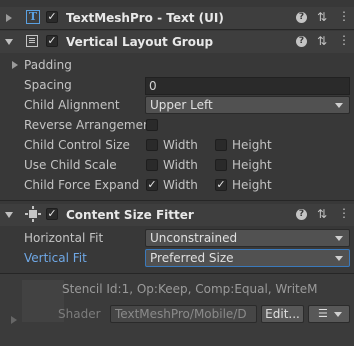 The image size is (354, 346). I want to click on child-alignment-dropdown: Upper Left, so click(247, 105).